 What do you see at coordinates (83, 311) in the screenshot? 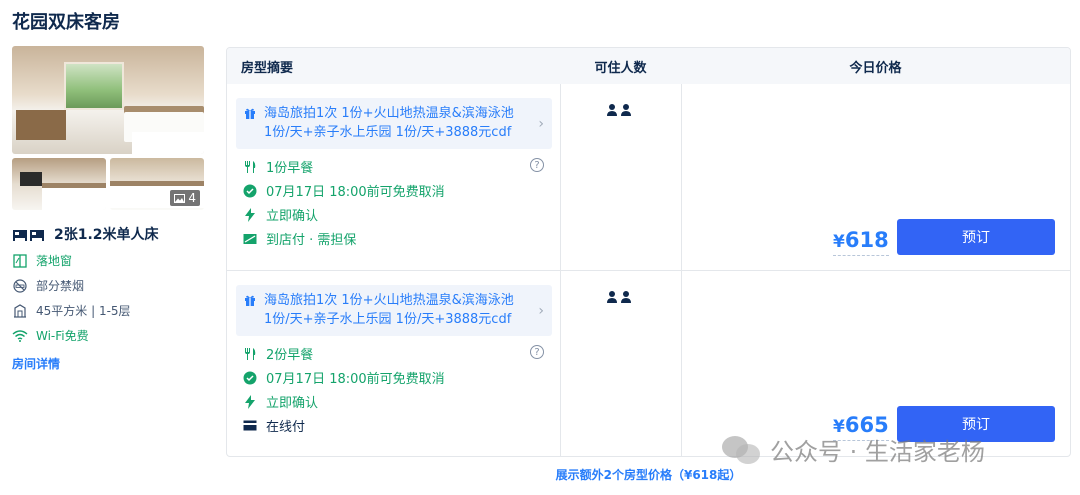
I see `facility-label: 45平方米 | 1-5层` at bounding box center [83, 311].